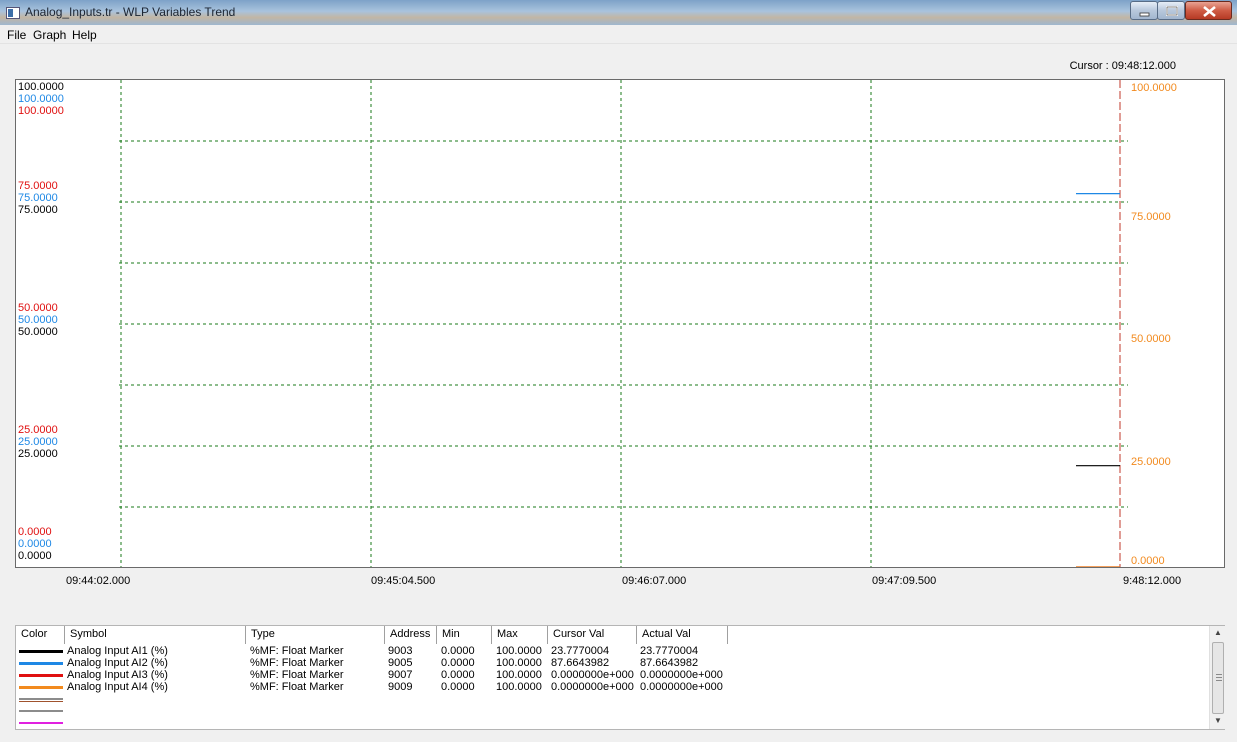  What do you see at coordinates (654, 581) in the screenshot?
I see `x-tick-label: 09:46:07.000` at bounding box center [654, 581].